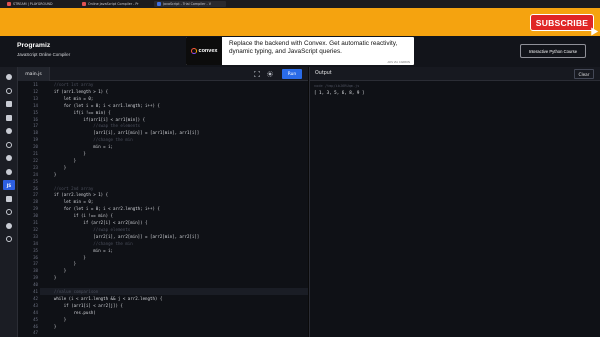 Image resolution: width=600 pixels, height=337 pixels. Describe the element at coordinates (9, 172) in the screenshot. I see `sidebar-item-csharp` at that location.